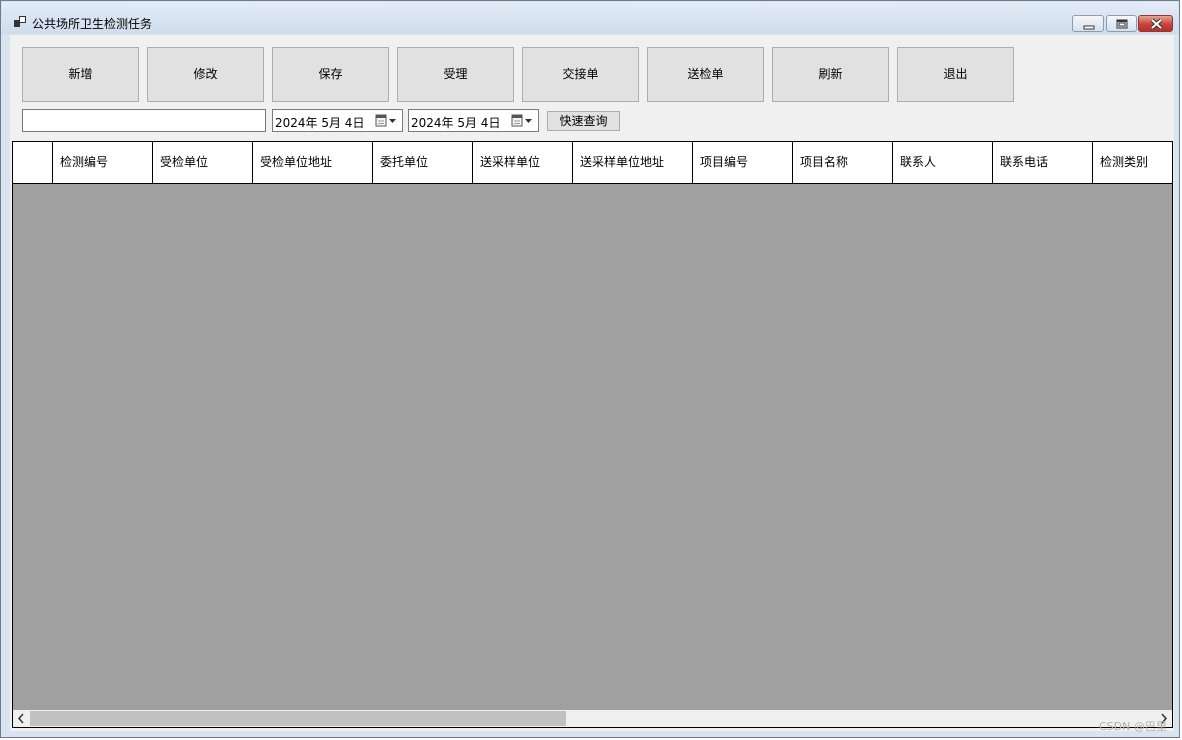 The width and height of the screenshot is (1182, 740). What do you see at coordinates (633, 162) in the screenshot?
I see `column-header-sampling-unit-address: 送采样单位地址` at bounding box center [633, 162].